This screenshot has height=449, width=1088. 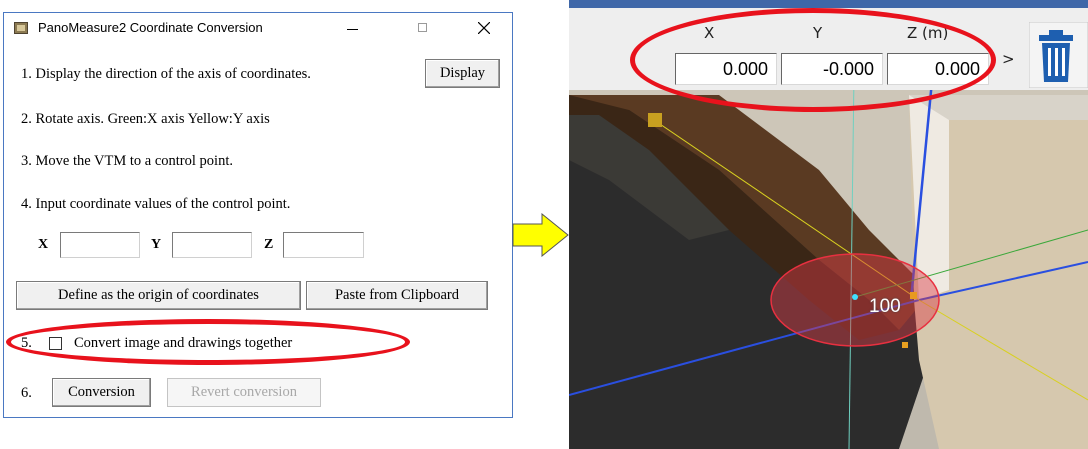 I want to click on y-input, so click(x=212, y=245).